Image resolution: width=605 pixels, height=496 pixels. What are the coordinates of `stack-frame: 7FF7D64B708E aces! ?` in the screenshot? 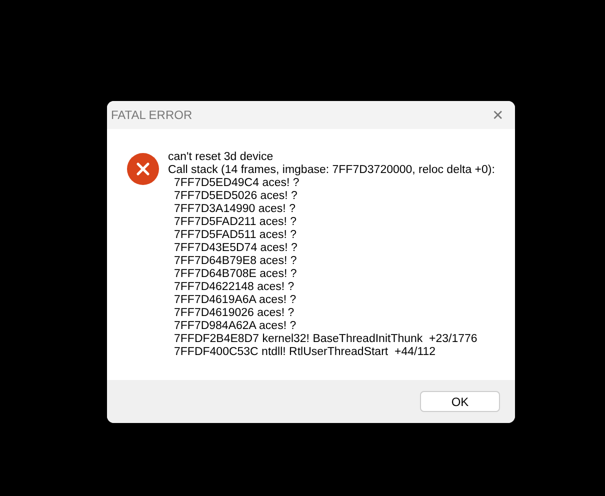 It's located at (331, 274).